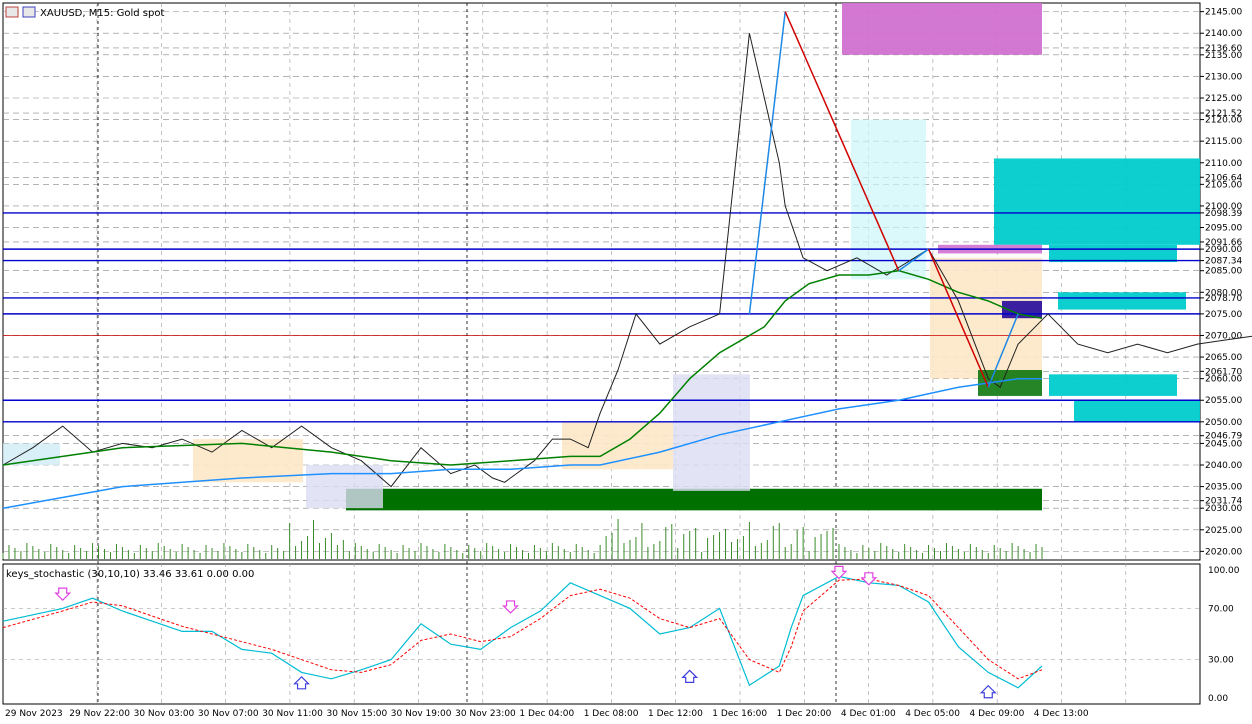  What do you see at coordinates (1221, 609) in the screenshot?
I see `stoch-tick-label: 70.00` at bounding box center [1221, 609].